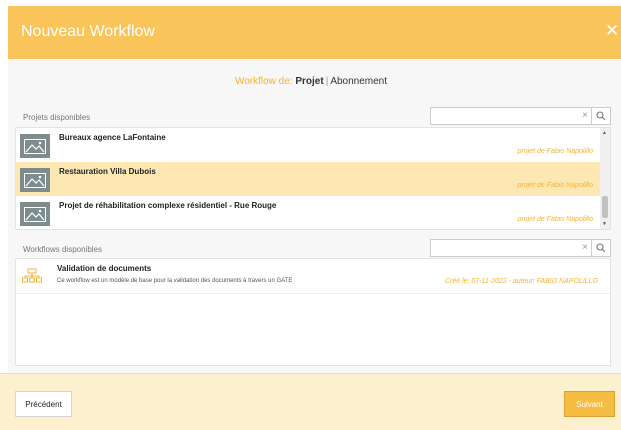  Describe the element at coordinates (112, 137) in the screenshot. I see `project-name: Bureaux agence LaFontaine` at that location.